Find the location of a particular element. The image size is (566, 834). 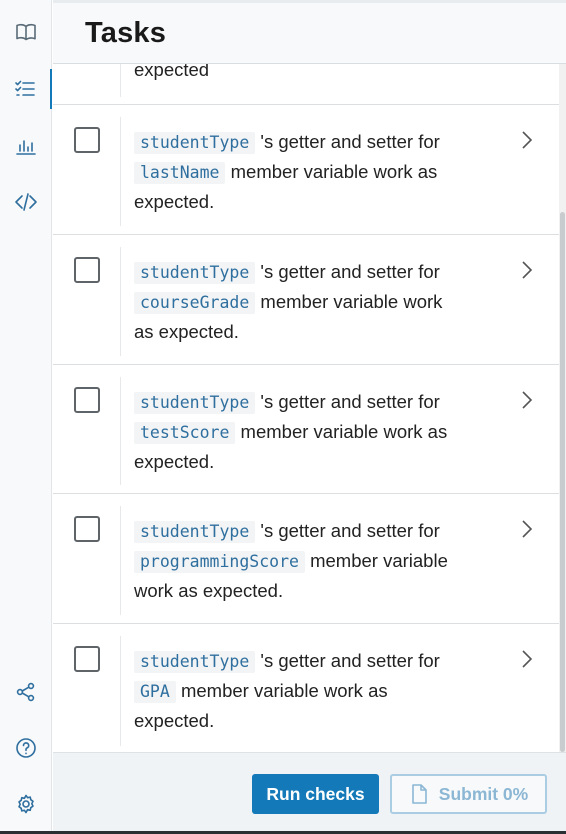

code-snippet: courseGrade is located at coordinates (195, 303).